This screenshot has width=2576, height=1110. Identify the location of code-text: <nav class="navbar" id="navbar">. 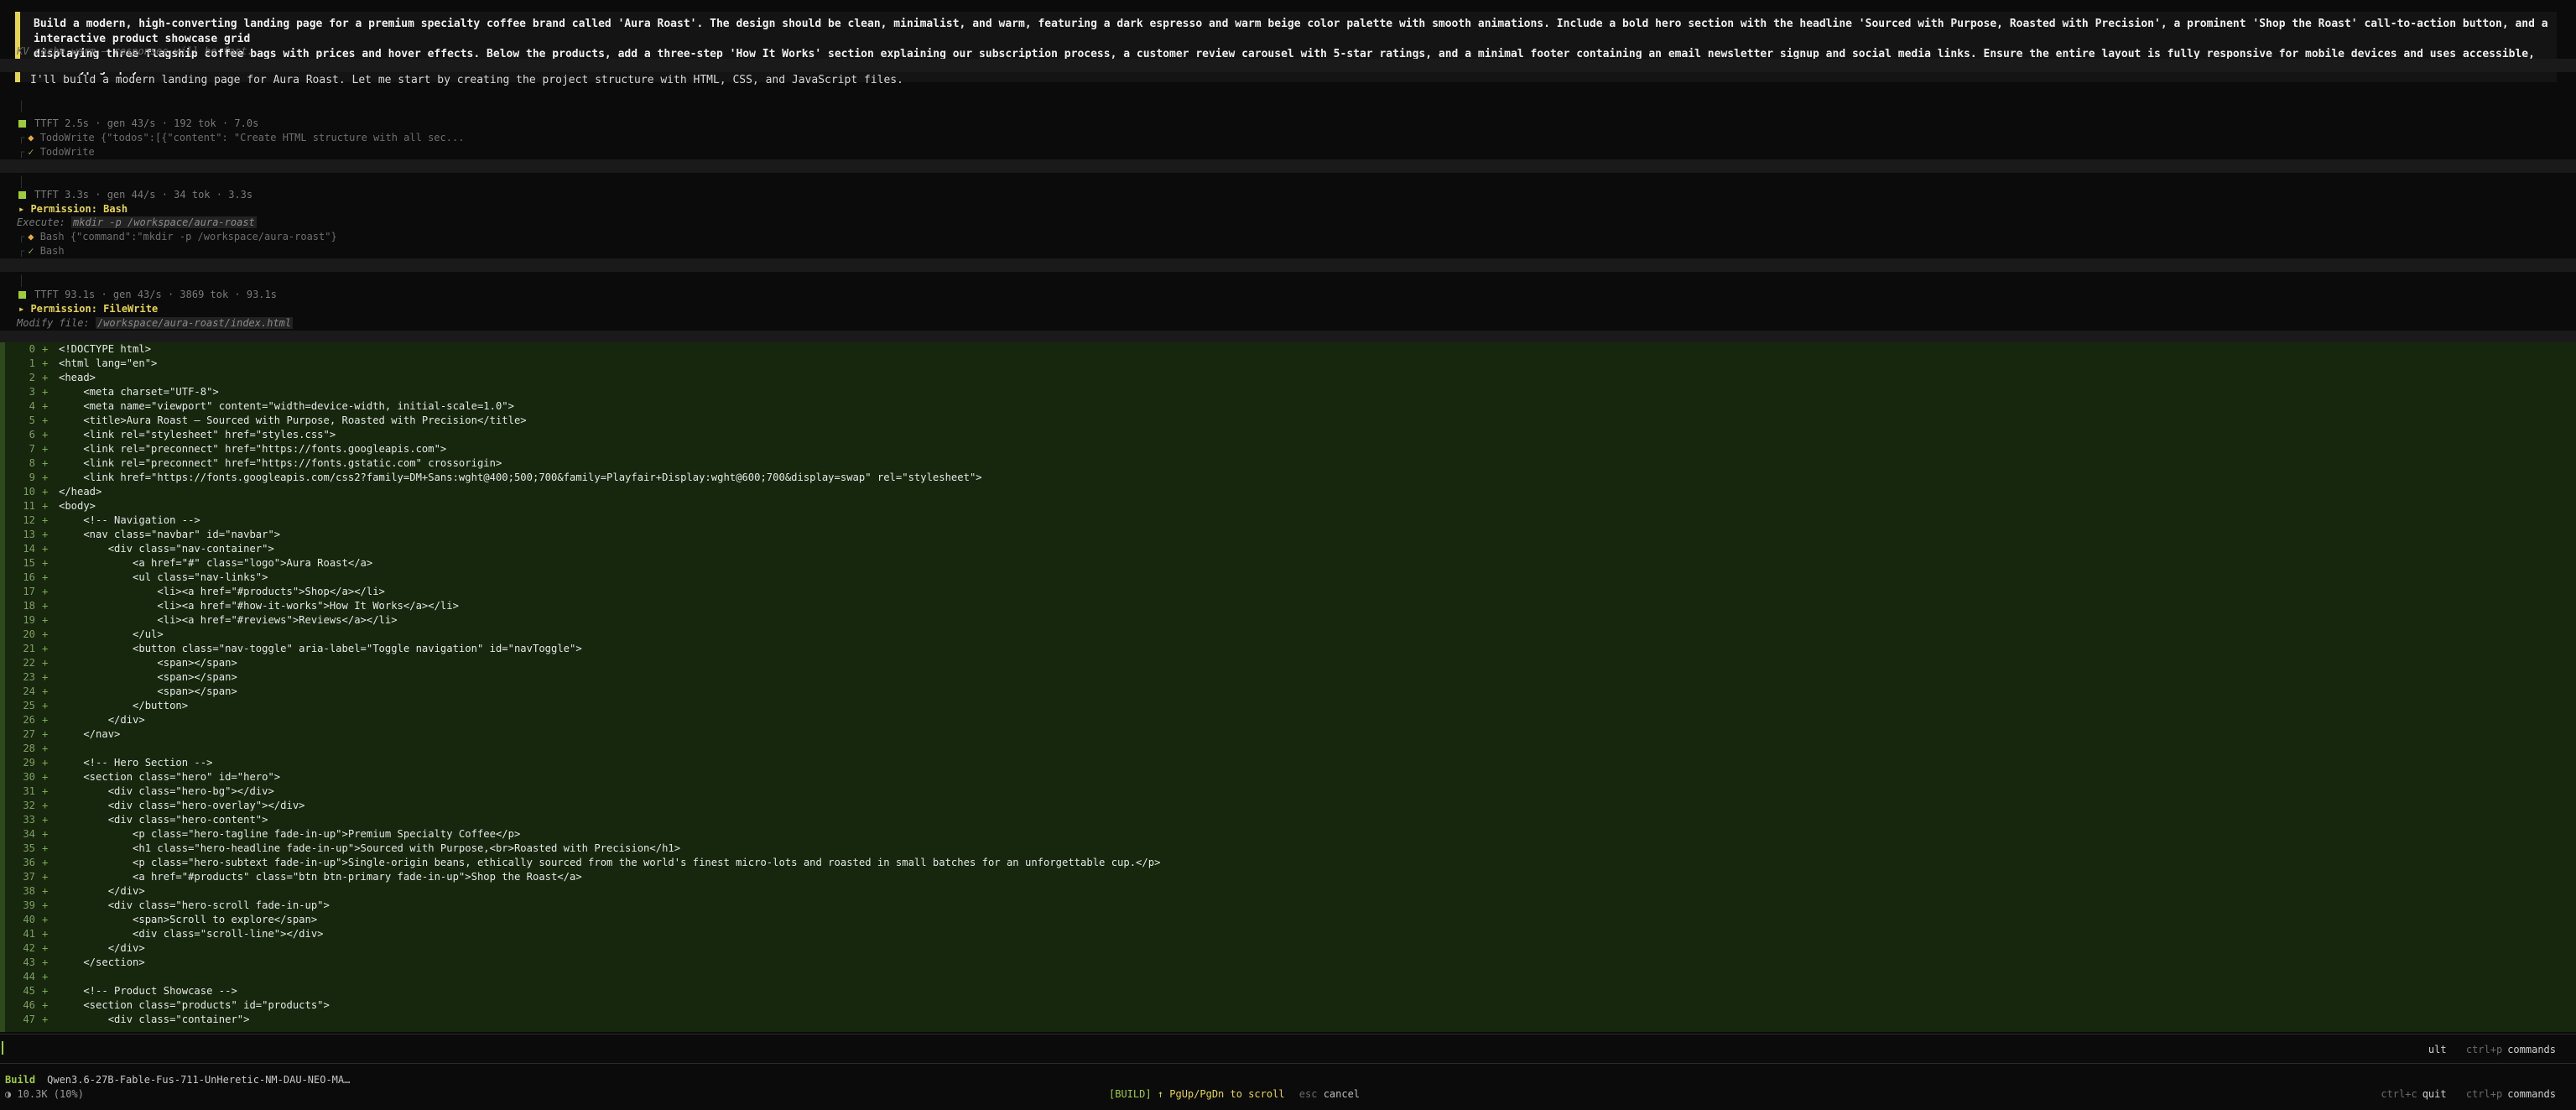
(170, 534).